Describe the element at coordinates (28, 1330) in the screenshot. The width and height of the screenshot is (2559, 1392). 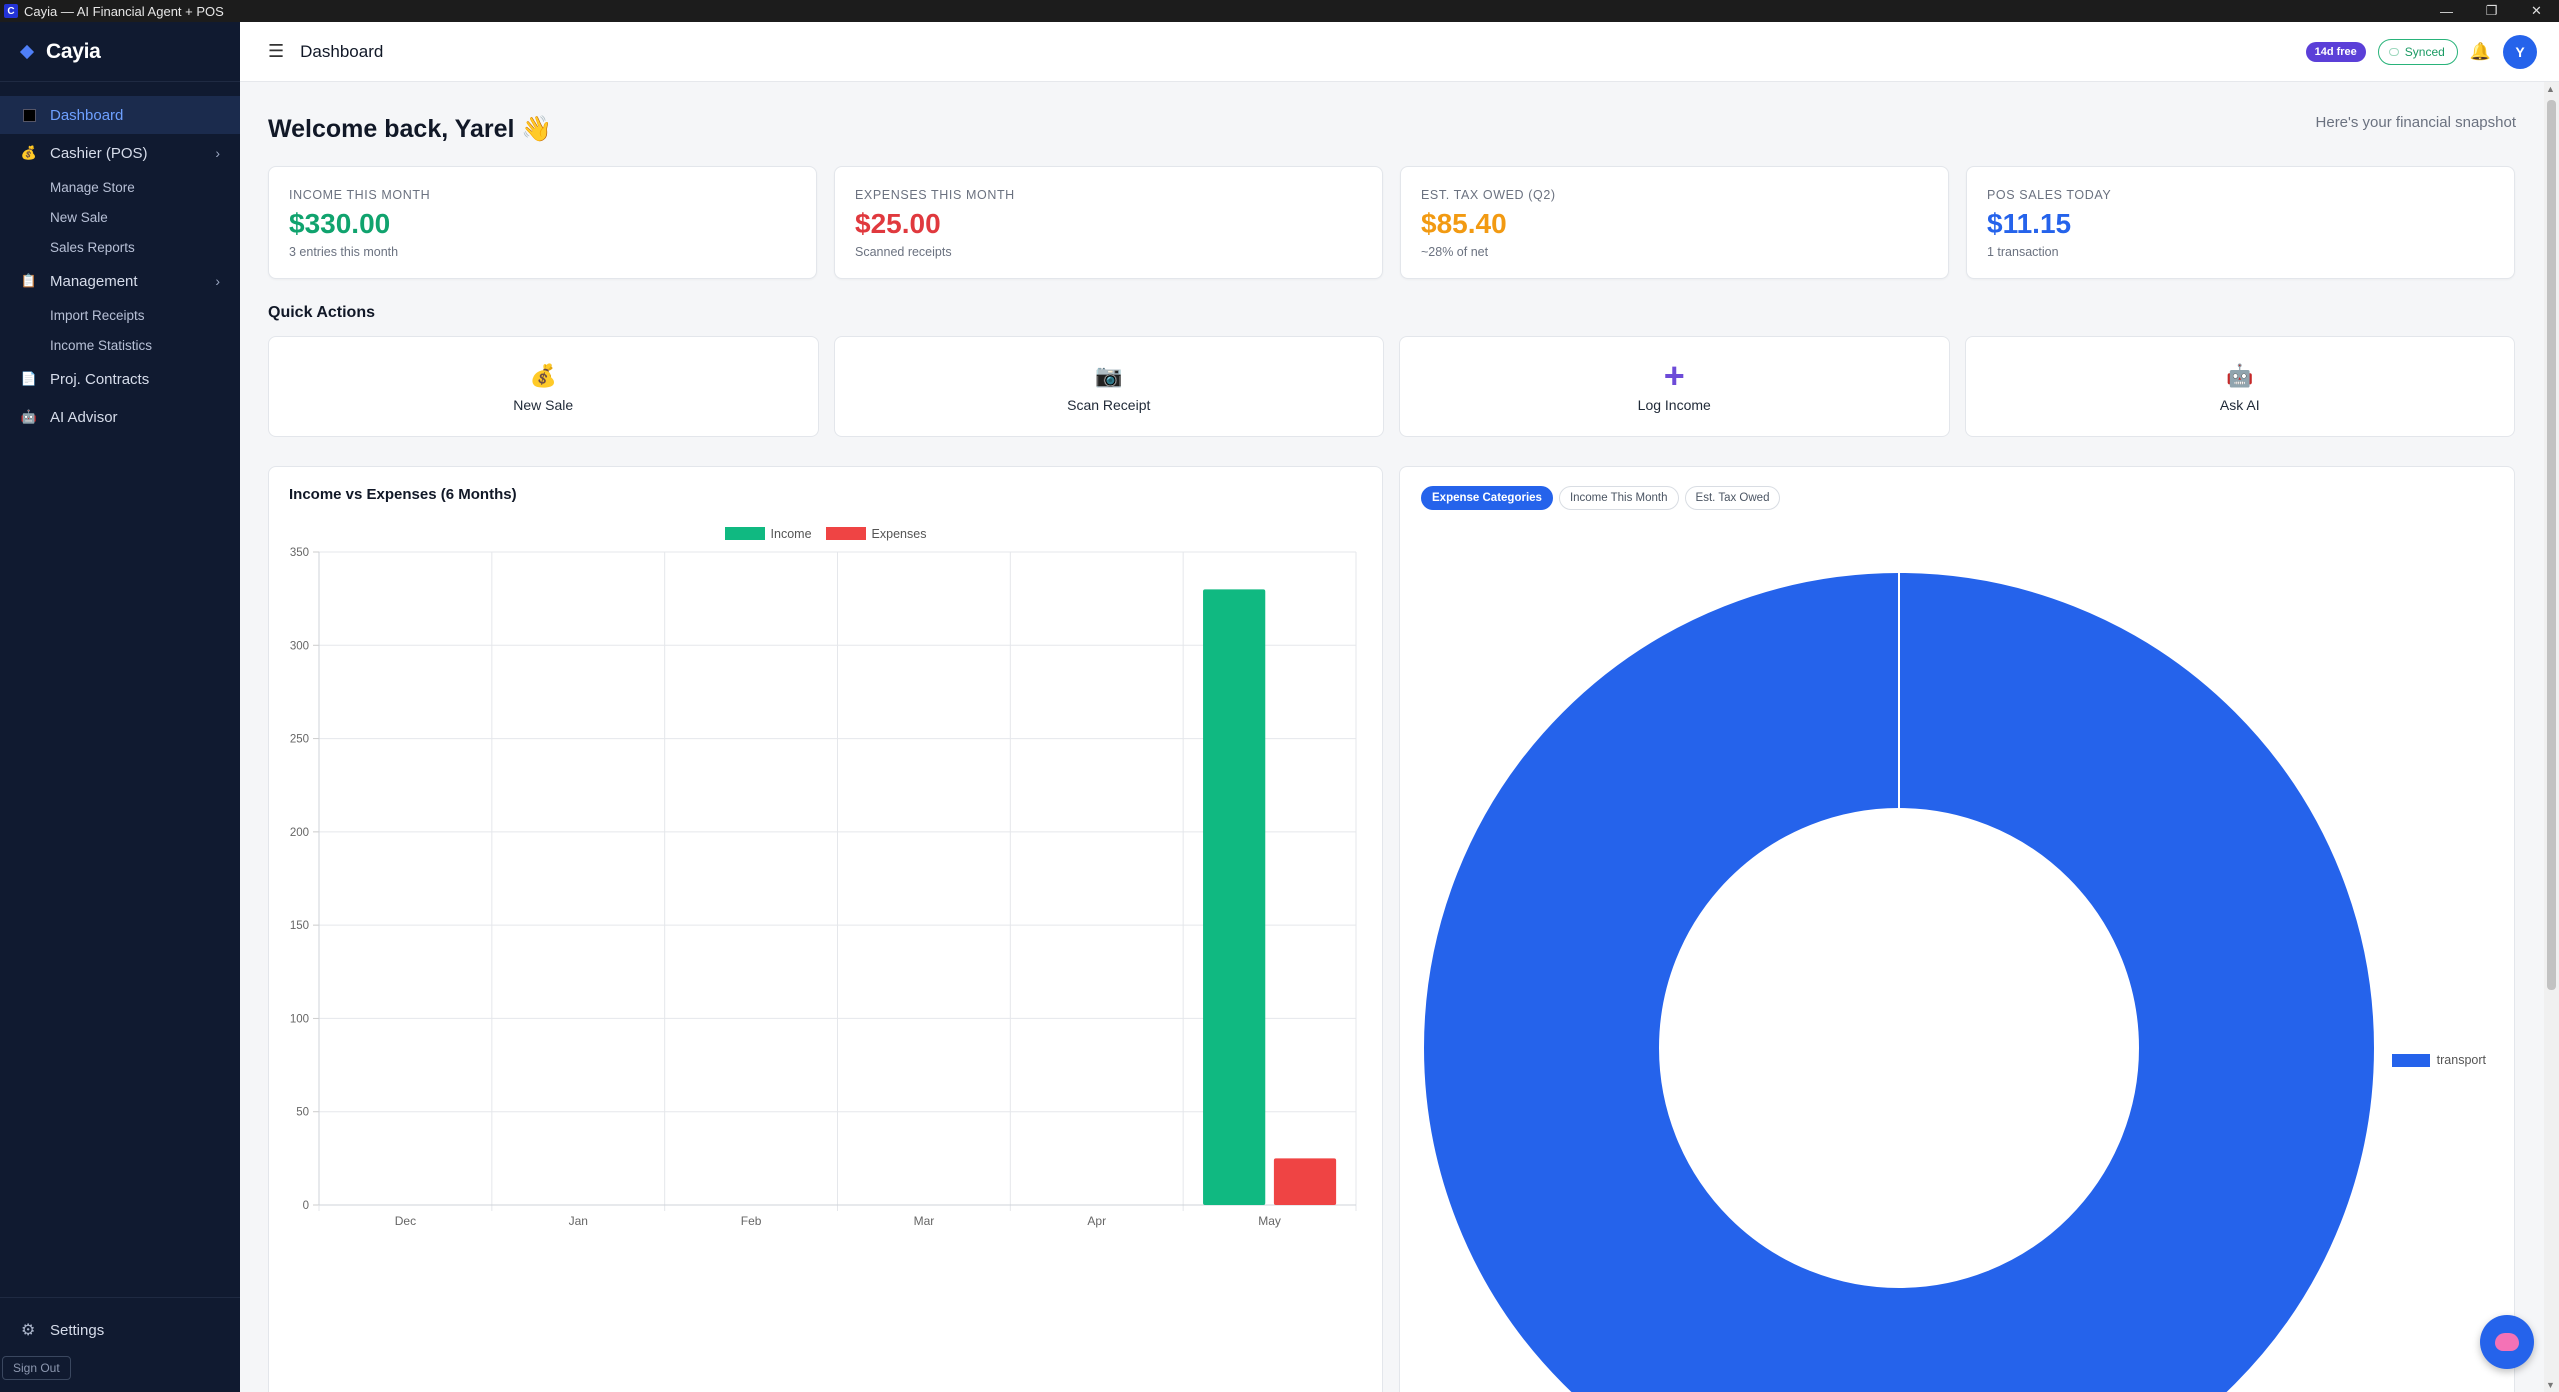
I see `gear-icon: ⚙` at that location.